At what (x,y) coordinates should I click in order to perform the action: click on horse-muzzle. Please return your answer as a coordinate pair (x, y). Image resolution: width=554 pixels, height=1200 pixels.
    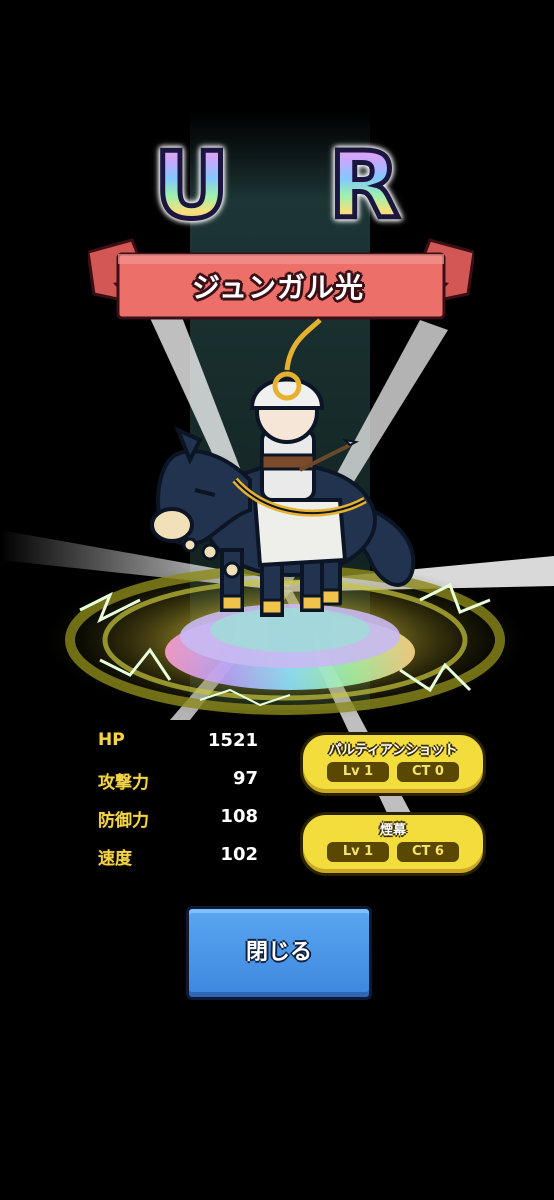
    Looking at the image, I should click on (172, 525).